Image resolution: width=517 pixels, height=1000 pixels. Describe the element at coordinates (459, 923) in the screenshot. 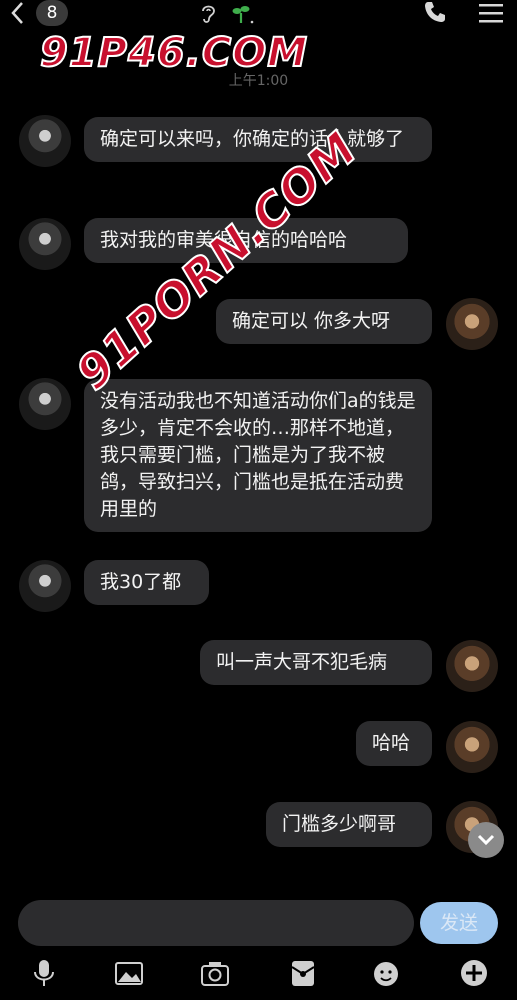

I see `send-button: 发送` at that location.